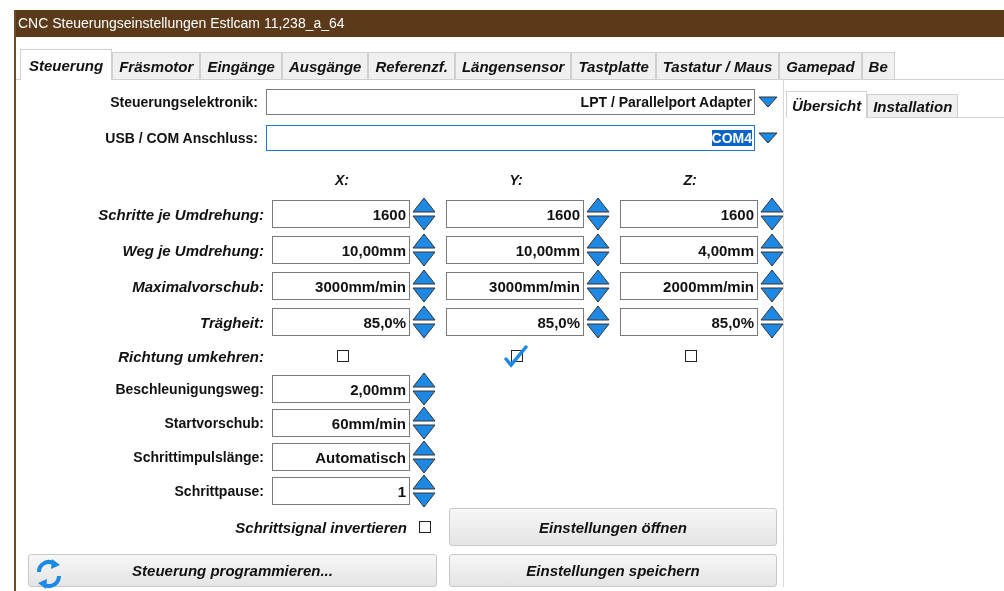 This screenshot has height=591, width=1004. What do you see at coordinates (189, 389) in the screenshot?
I see `field-label: Beschleunigungsweg:` at bounding box center [189, 389].